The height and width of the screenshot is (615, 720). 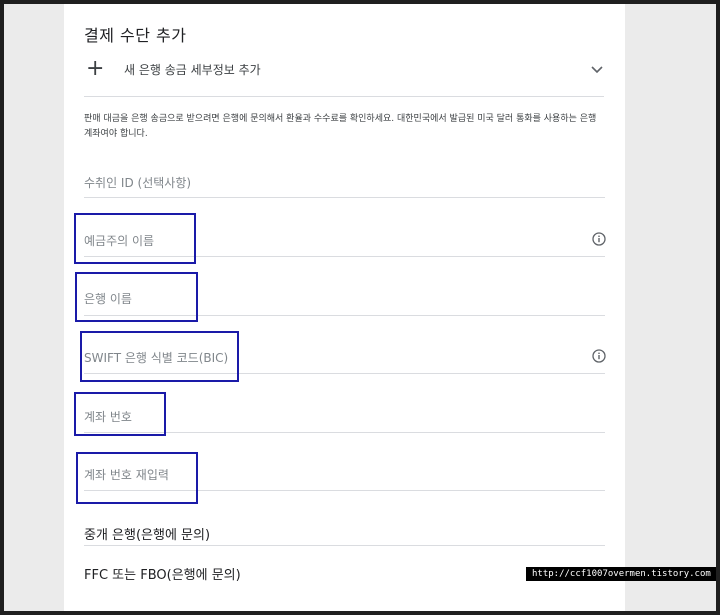 I want to click on watermark: http://ccf1007overmen.tistory.com, so click(x=621, y=574).